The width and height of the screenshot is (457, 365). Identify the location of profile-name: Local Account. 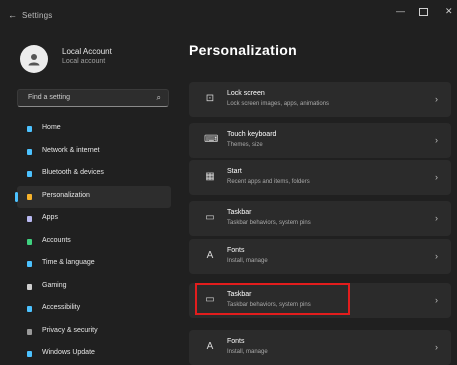
(87, 51).